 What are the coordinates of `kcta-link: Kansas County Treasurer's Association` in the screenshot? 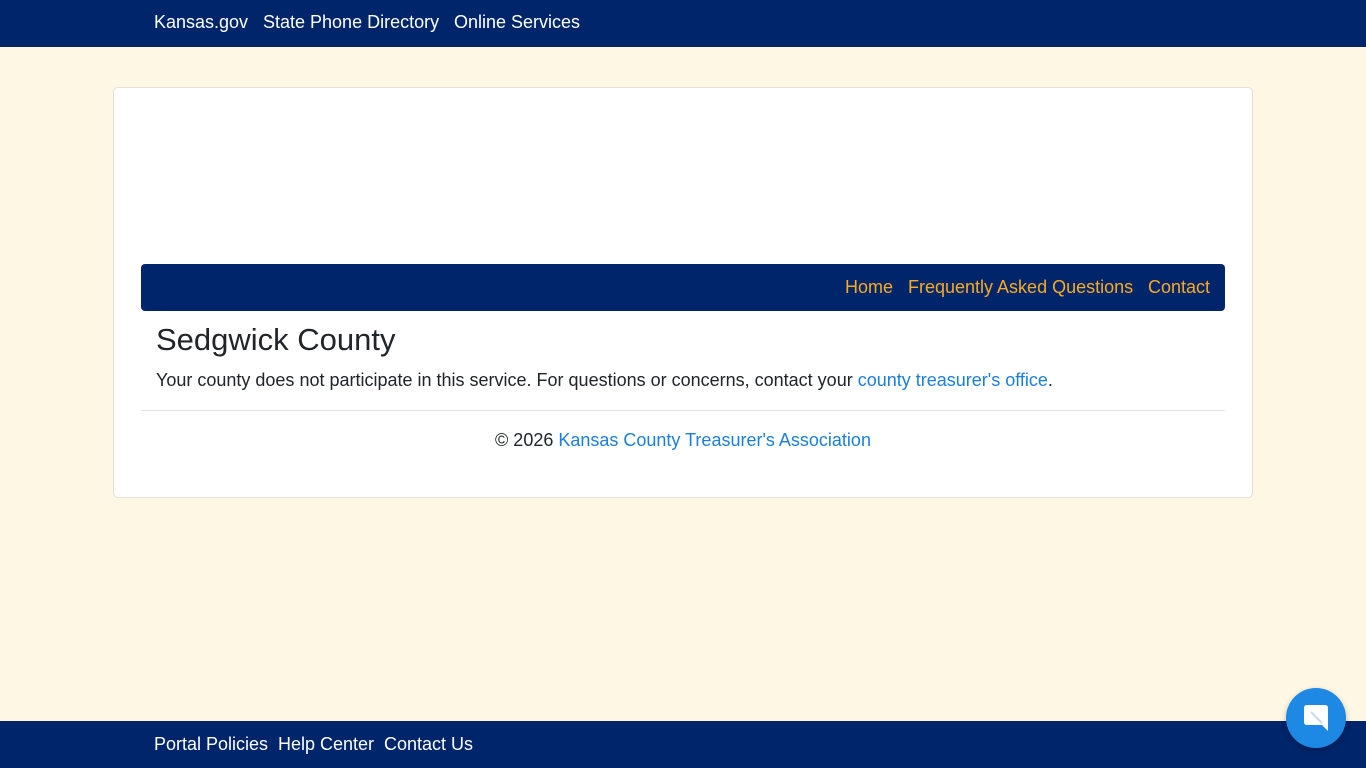 It's located at (714, 440).